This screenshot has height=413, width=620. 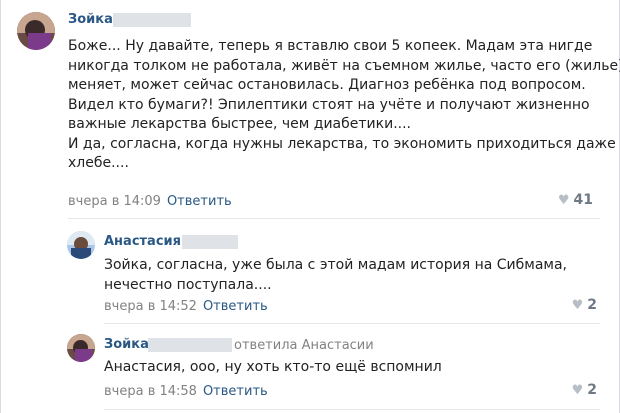 I want to click on comment-meta: вчера в 14:52 Ответить, so click(x=186, y=306).